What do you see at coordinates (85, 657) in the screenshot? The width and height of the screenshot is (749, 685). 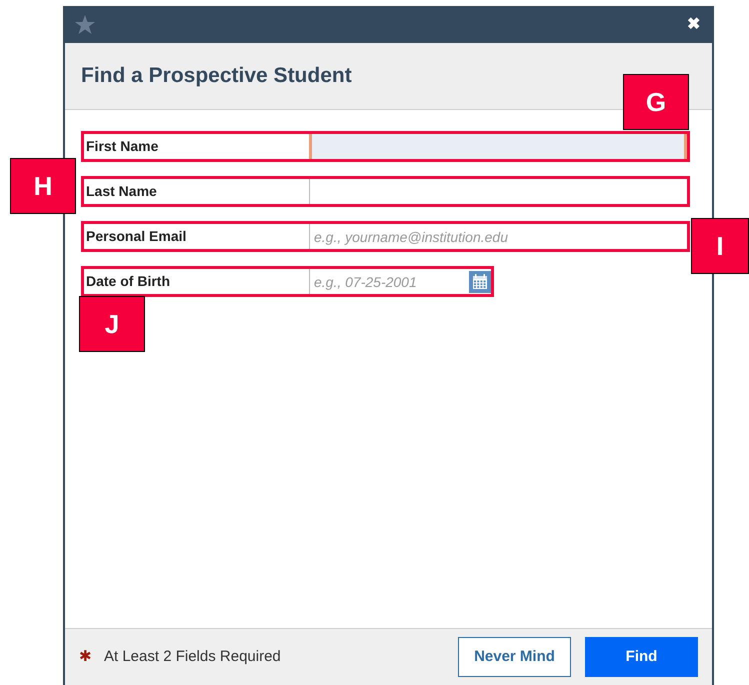 I see `required-icon: ✱` at bounding box center [85, 657].